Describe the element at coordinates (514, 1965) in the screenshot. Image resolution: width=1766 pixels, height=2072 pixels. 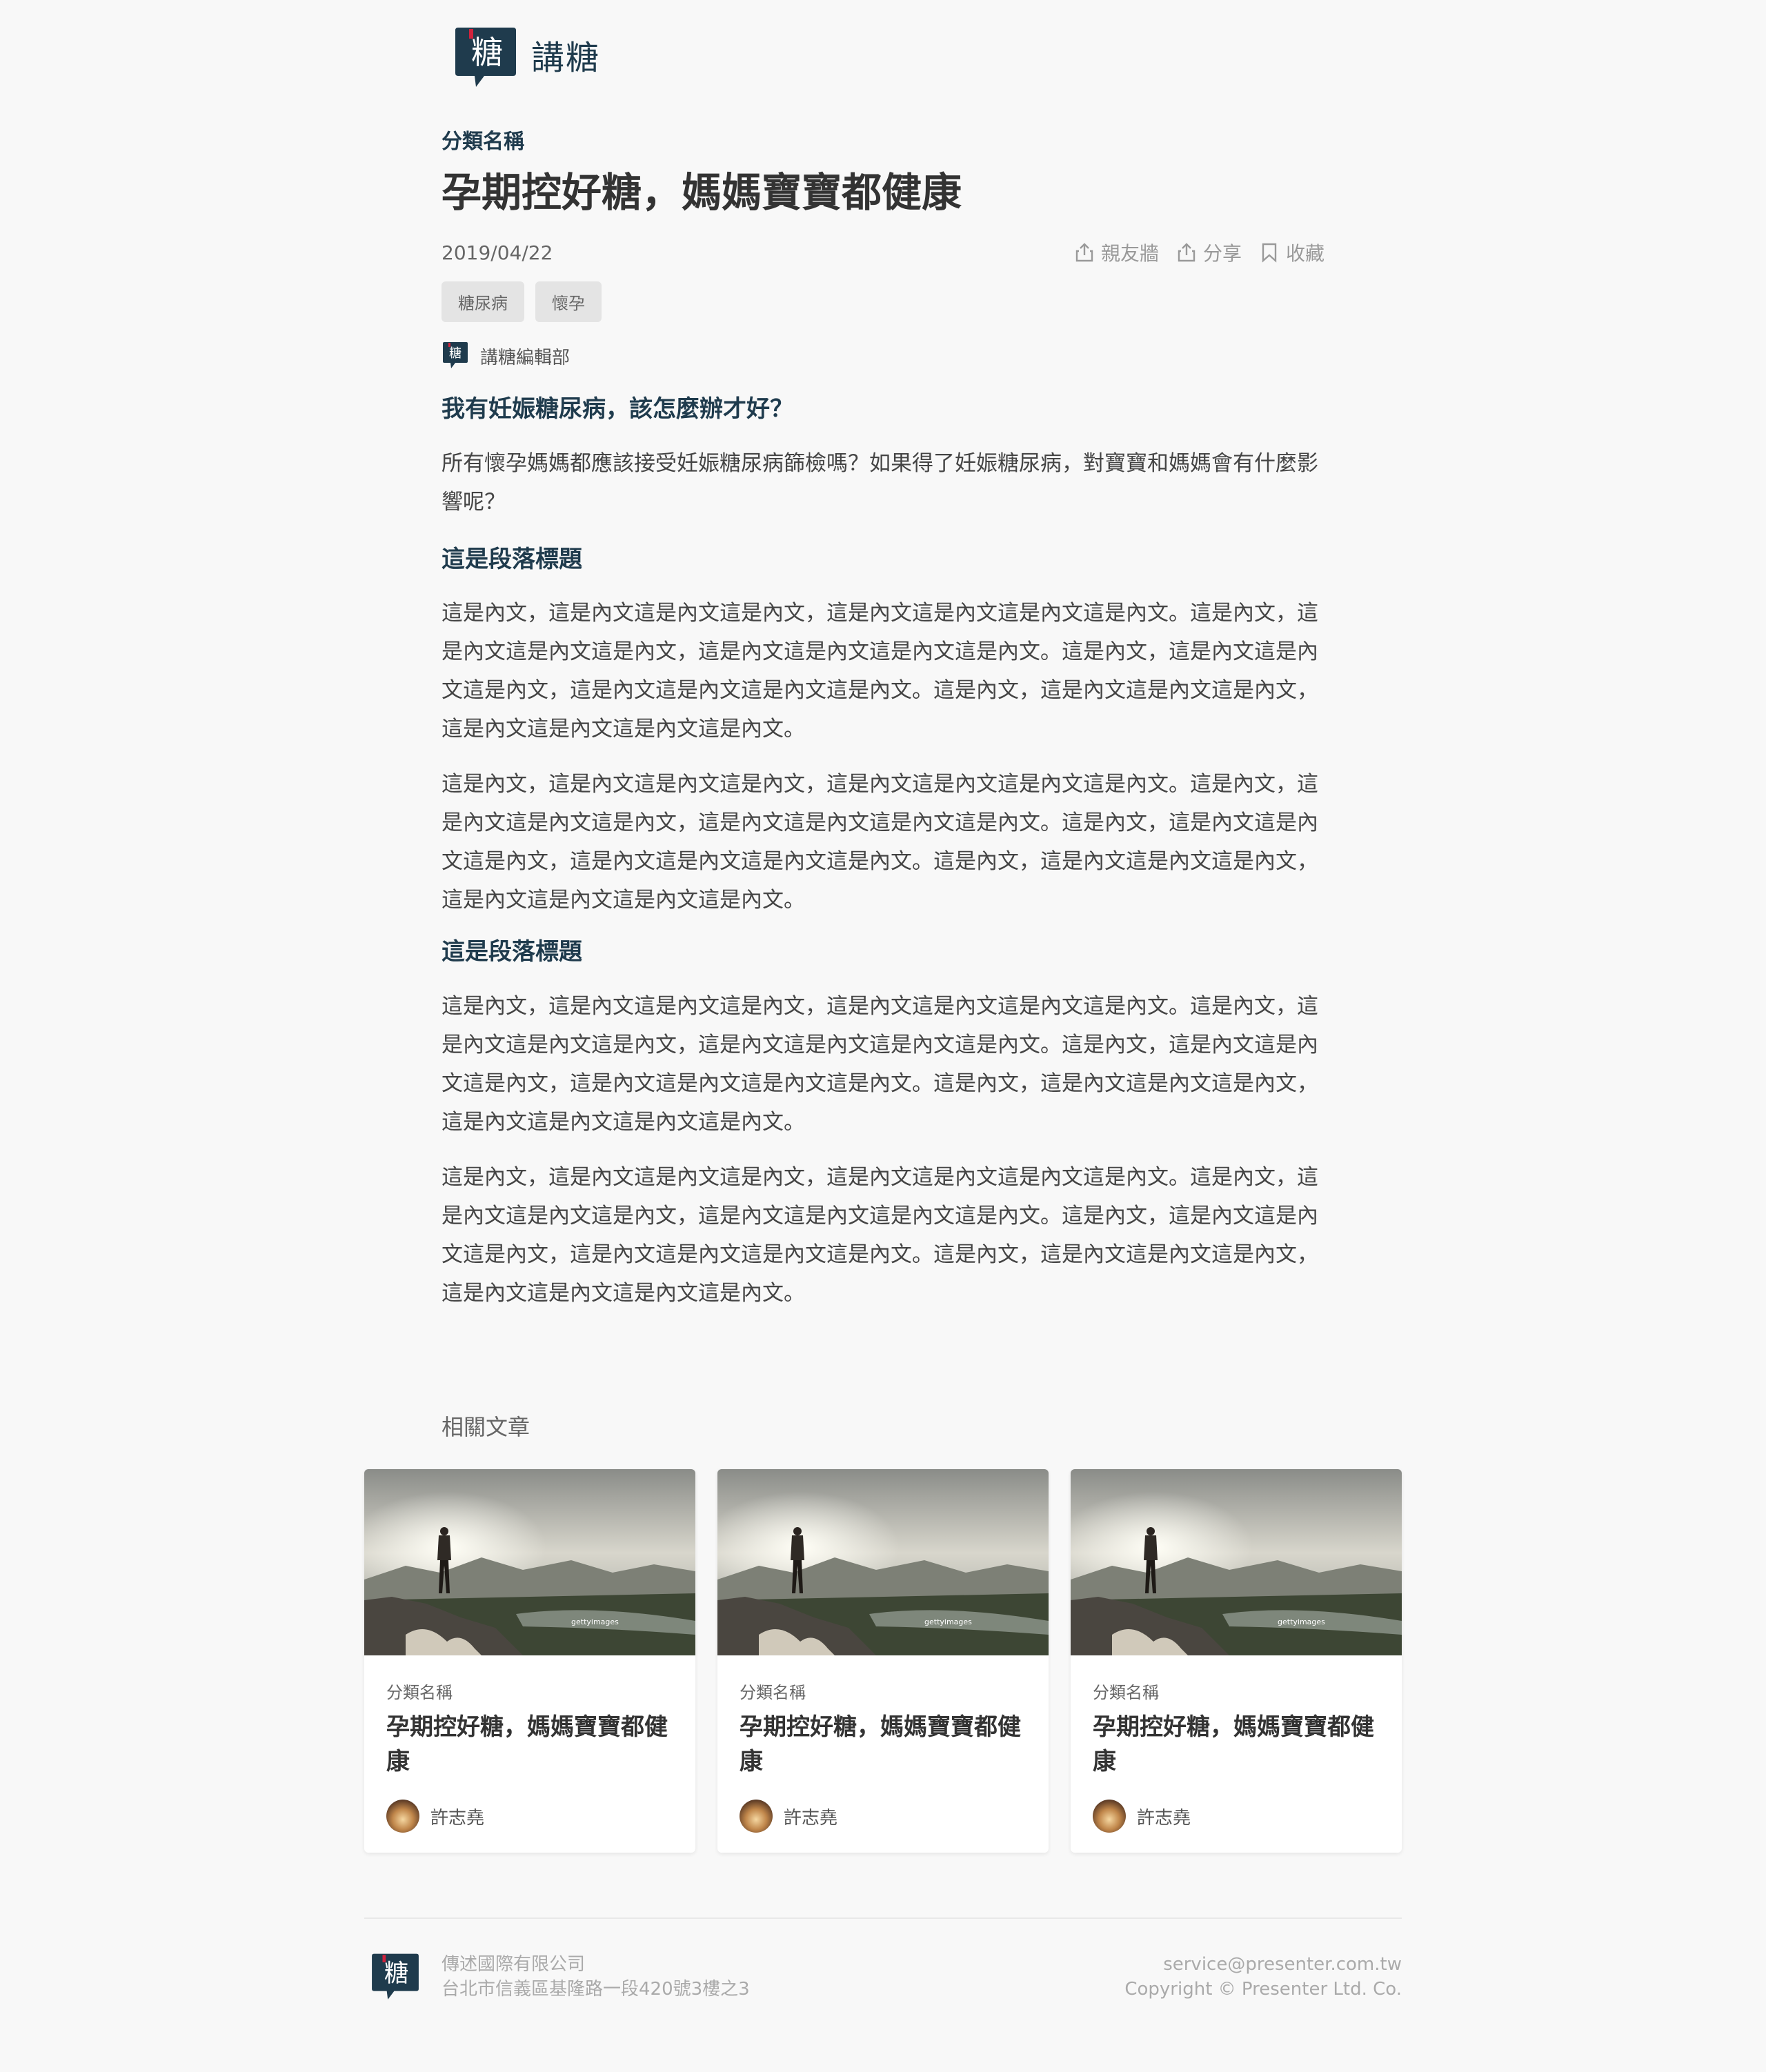
I see `company-name: 傳述國際有限公司` at that location.